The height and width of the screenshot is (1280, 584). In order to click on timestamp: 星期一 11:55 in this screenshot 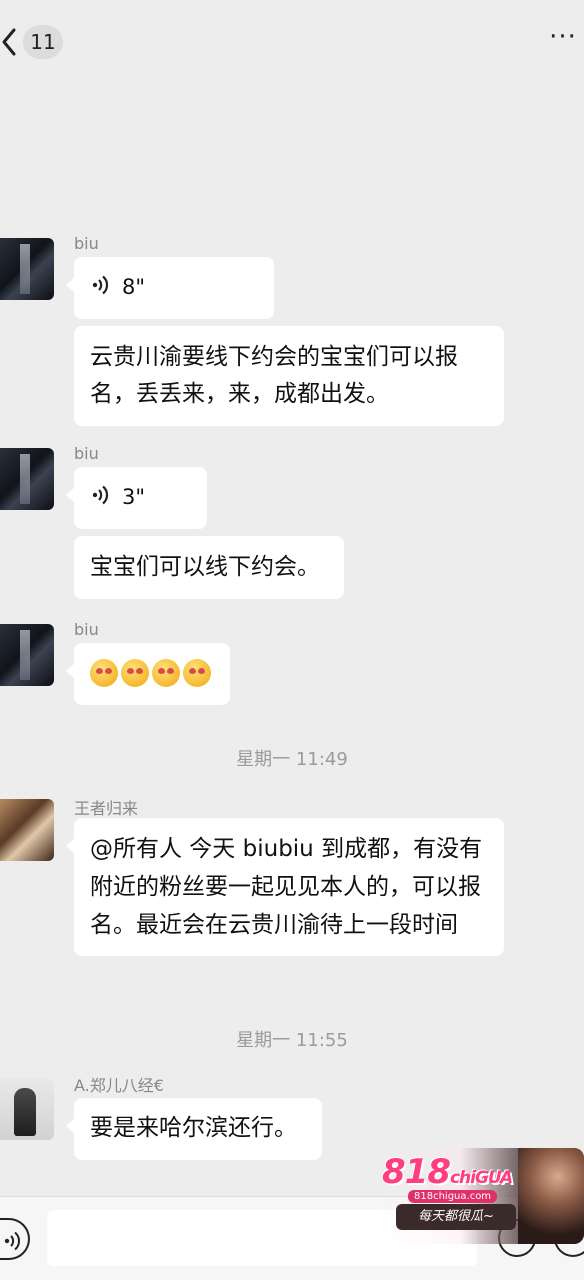, I will do `click(292, 1040)`.